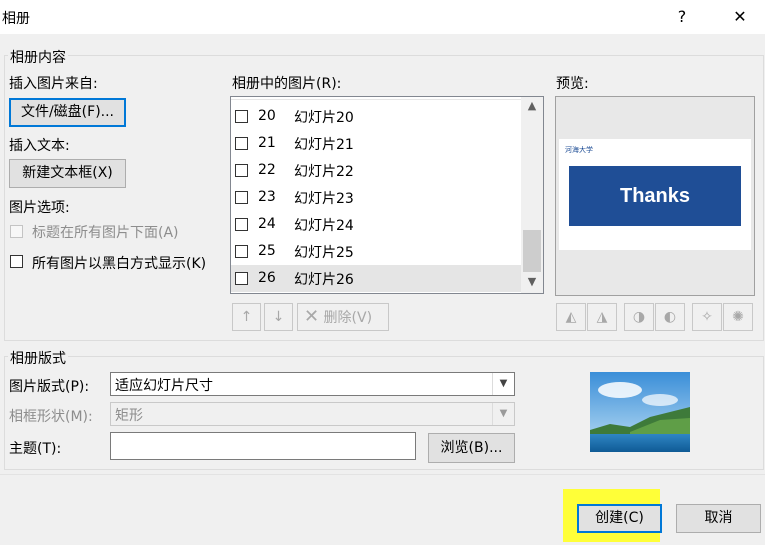  I want to click on insert-from-label: 插入图片来自:, so click(53, 84).